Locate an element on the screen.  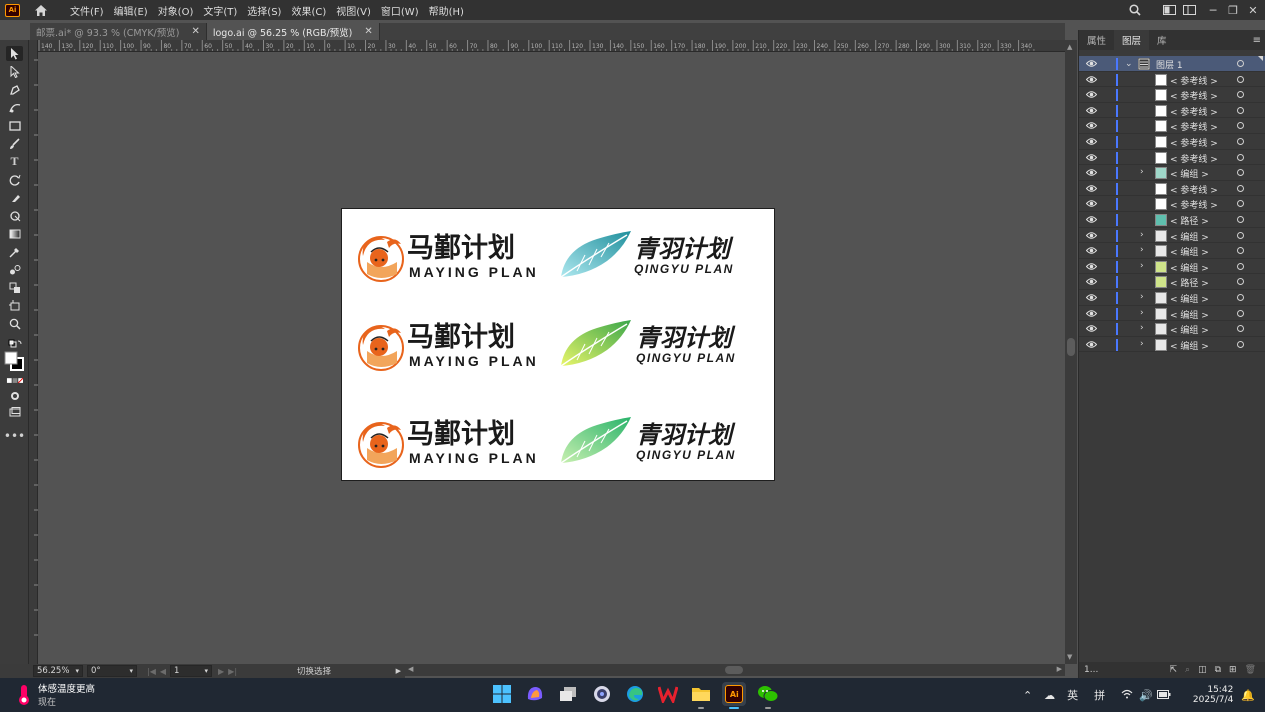
weather-widget: 体感温度更高 现在 is located at coordinates (54, 694).